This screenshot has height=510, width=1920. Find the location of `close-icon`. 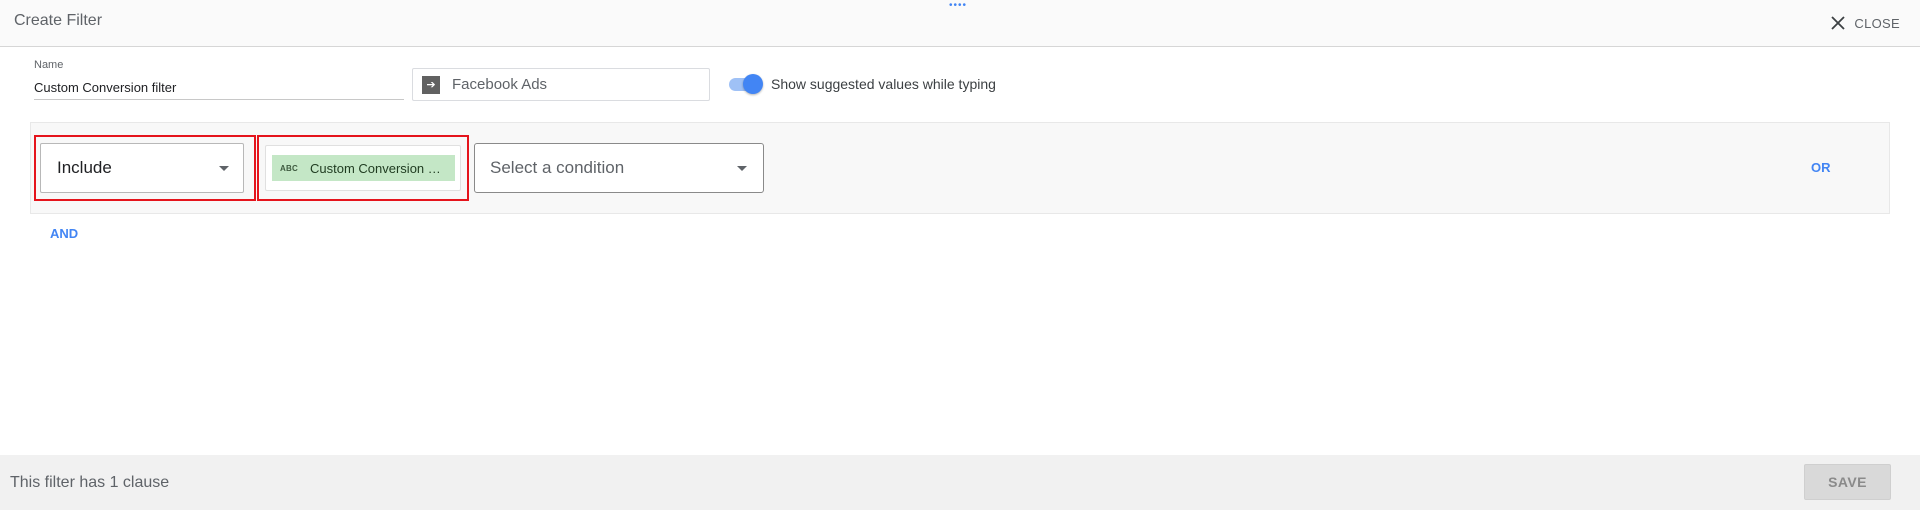

close-icon is located at coordinates (1838, 23).